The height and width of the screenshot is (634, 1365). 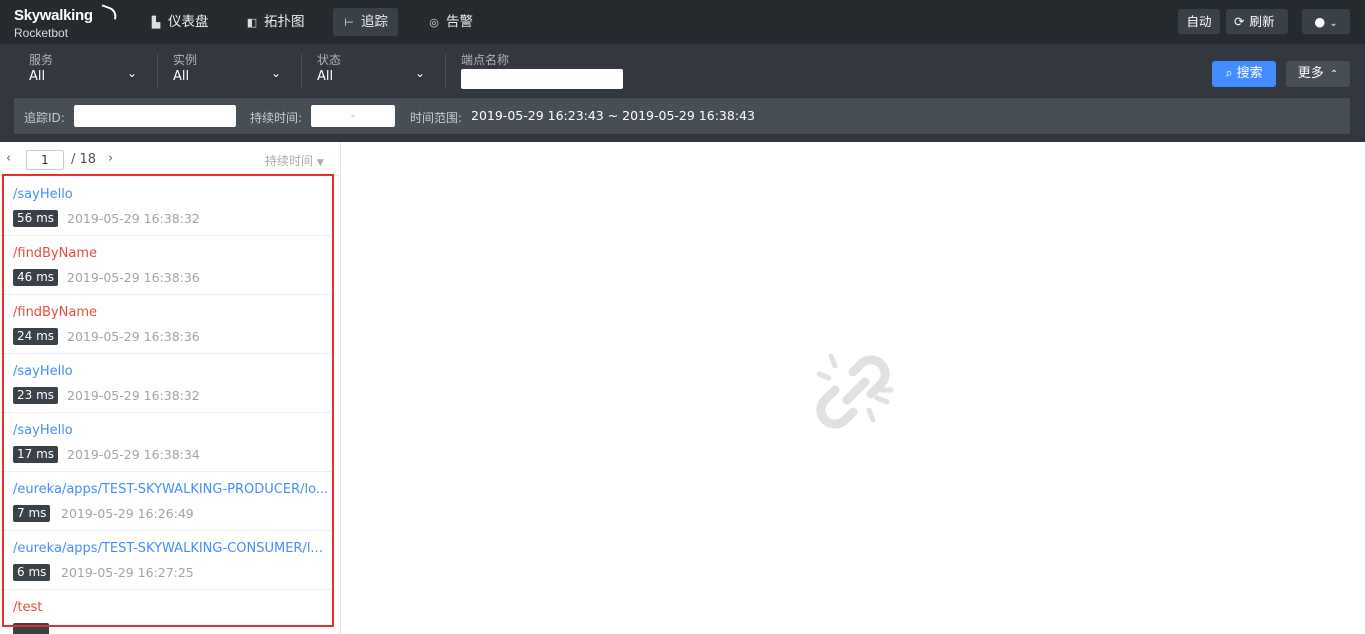 I want to click on next-page-icon: ›, so click(x=110, y=158).